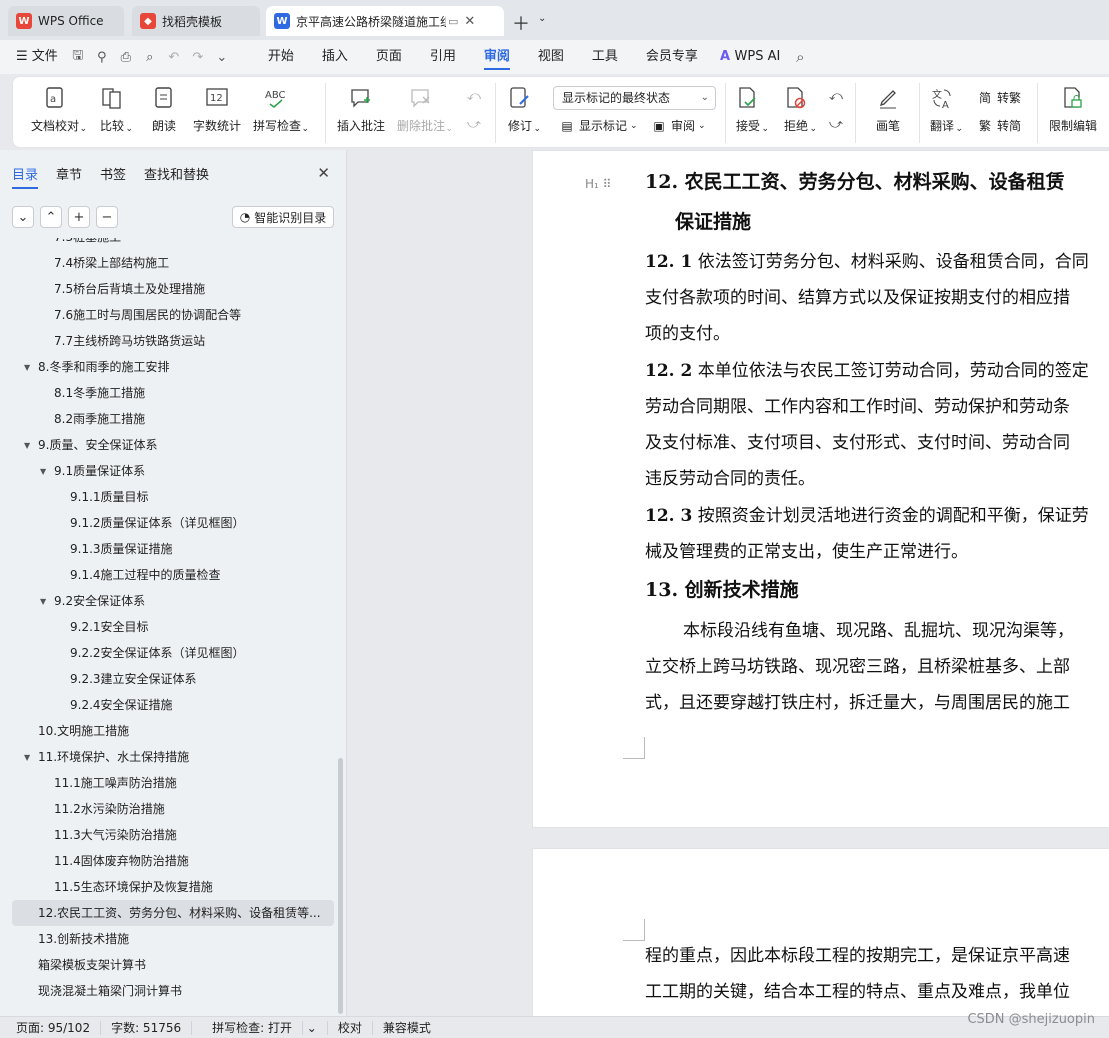 The height and width of the screenshot is (1038, 1109). What do you see at coordinates (385, 21) in the screenshot?
I see `tab-document: W 京平高速公路桥梁隧道施工组织 ▭ ✕` at bounding box center [385, 21].